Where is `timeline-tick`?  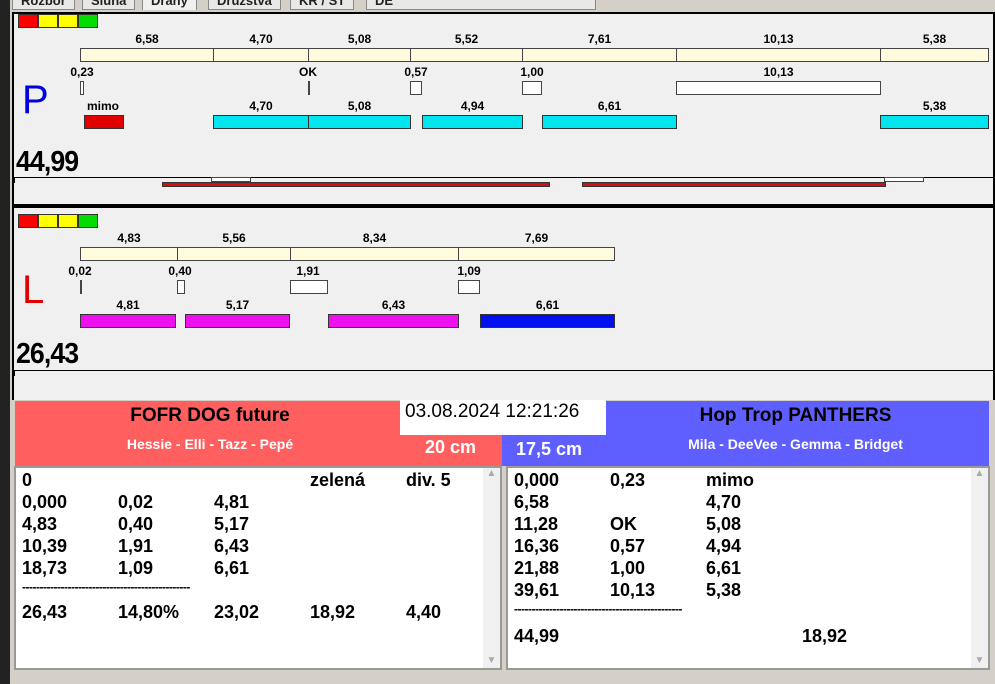
timeline-tick is located at coordinates (14, 180).